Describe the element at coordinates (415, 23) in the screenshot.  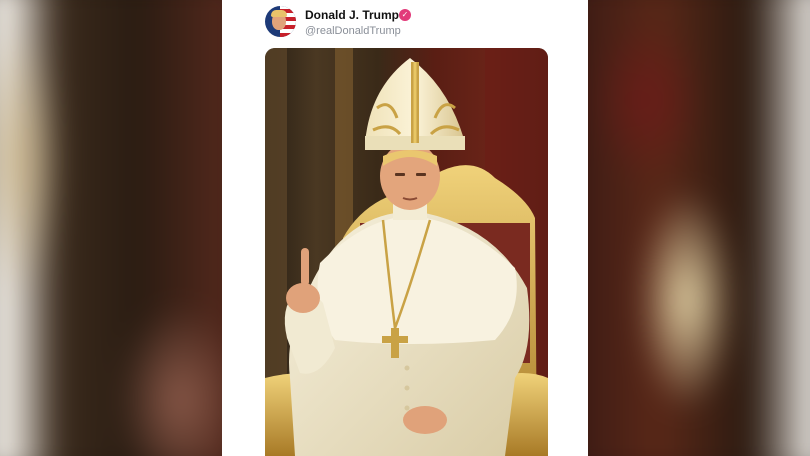
I see `post-header: Donald J. Trump ✓ @realDonaldTrump` at that location.